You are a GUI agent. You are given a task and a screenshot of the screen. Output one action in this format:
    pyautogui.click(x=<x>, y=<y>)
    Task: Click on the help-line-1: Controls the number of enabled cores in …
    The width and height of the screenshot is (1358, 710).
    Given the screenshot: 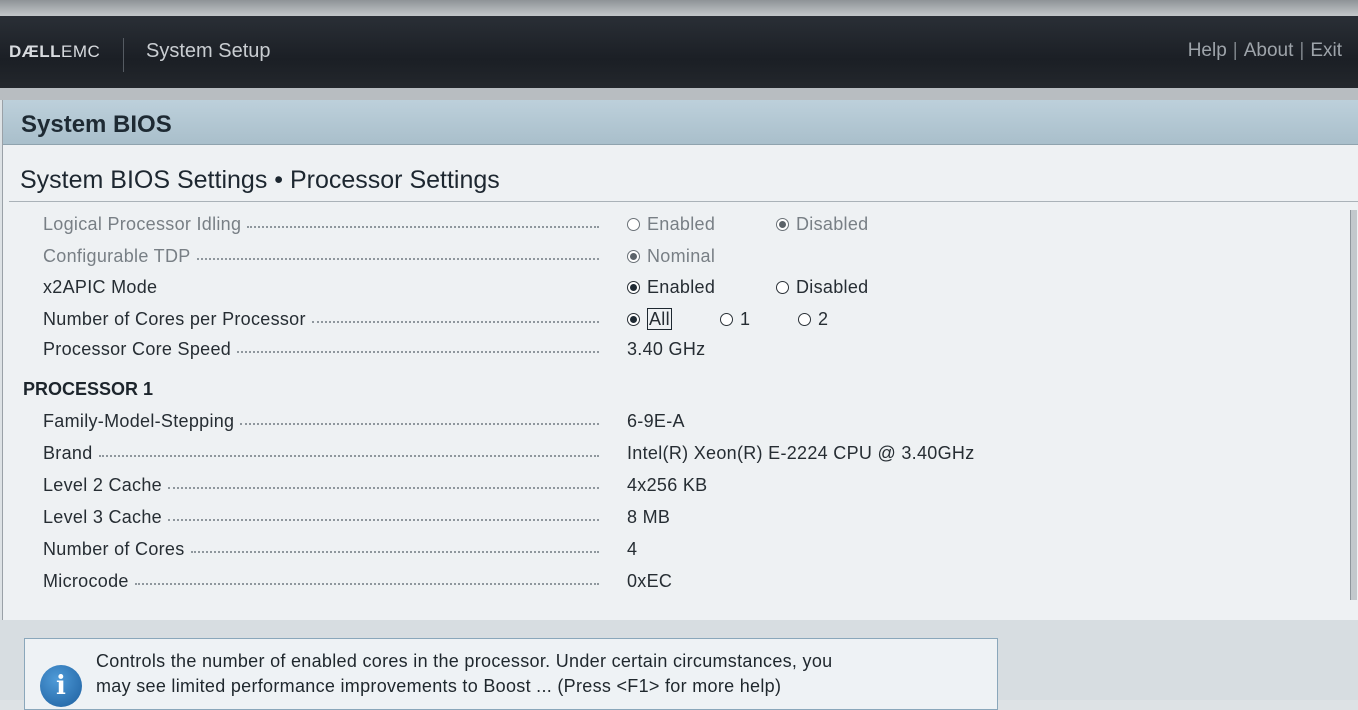 What is the action you would take?
    pyautogui.click(x=464, y=661)
    